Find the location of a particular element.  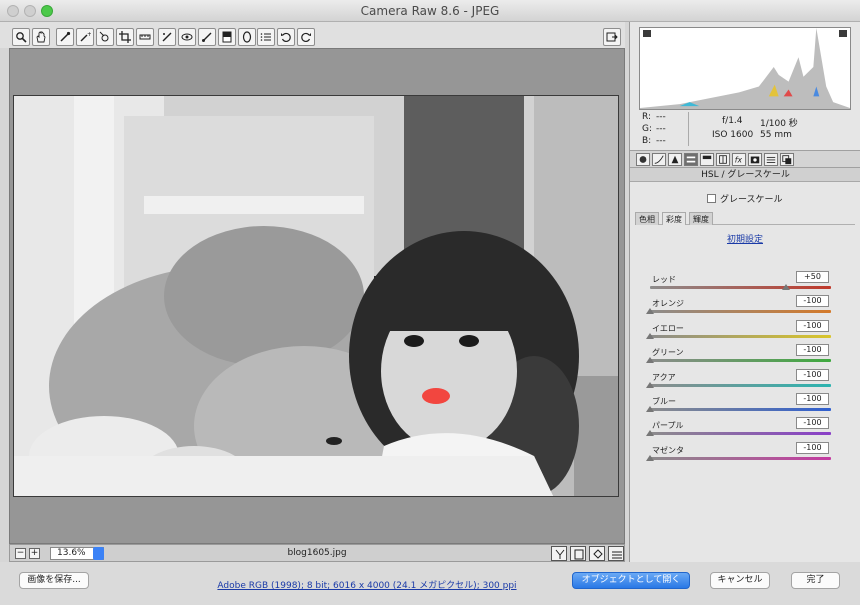

basic-tab-icon is located at coordinates (643, 159).